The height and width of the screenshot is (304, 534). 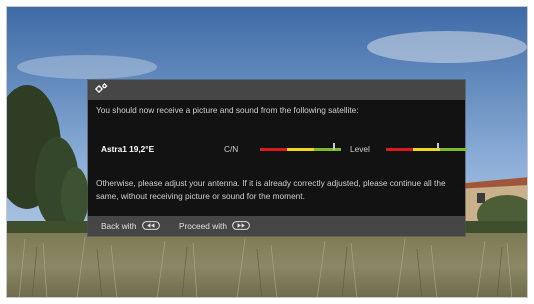 I want to click on rewind-button-icon, so click(x=150, y=226).